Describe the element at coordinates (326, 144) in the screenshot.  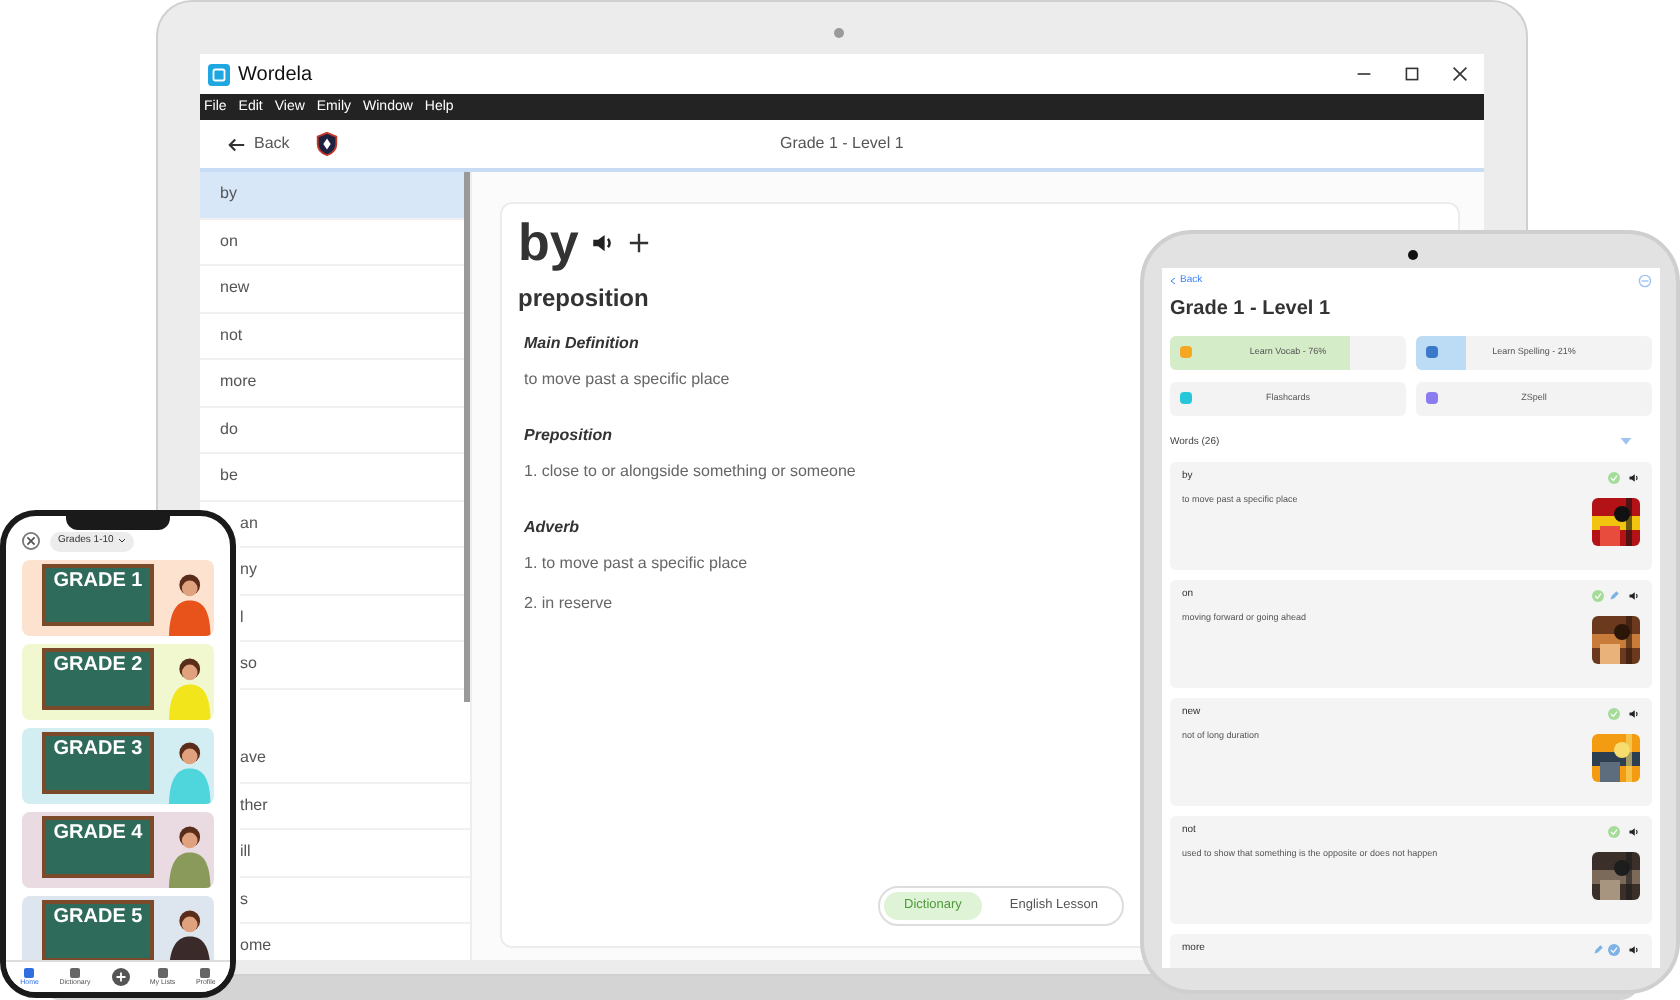
I see `shield-logo-icon` at that location.